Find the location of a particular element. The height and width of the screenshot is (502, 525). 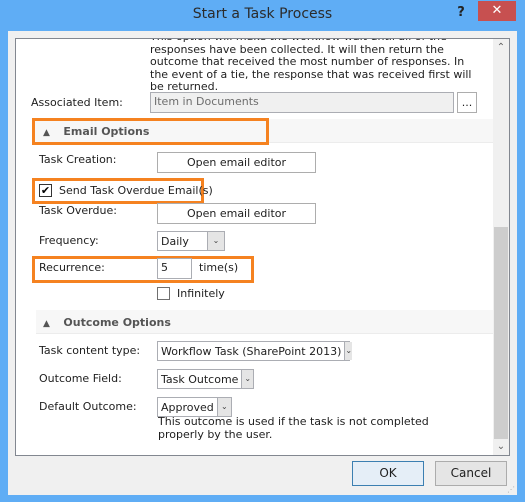

scroll-thumb is located at coordinates (501, 333).